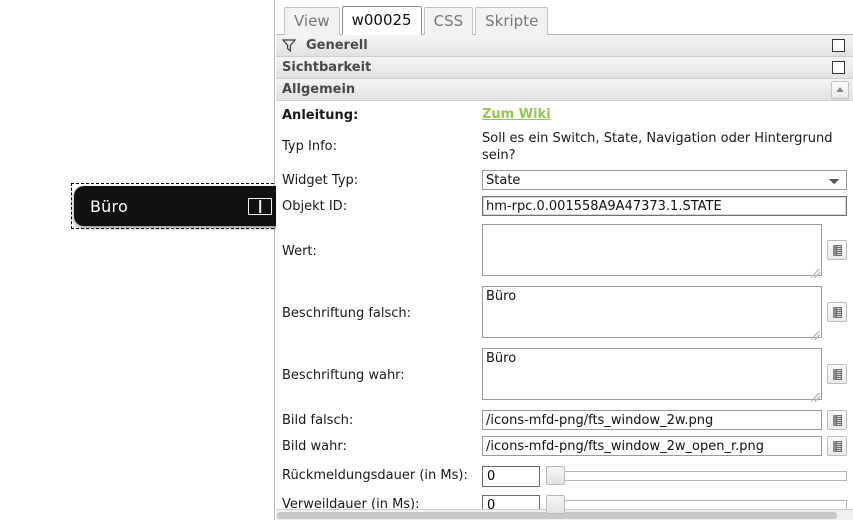 Image resolution: width=853 pixels, height=520 pixels. I want to click on row-beschriftung-wahr: Beschriftung wahr:, so click(564, 376).